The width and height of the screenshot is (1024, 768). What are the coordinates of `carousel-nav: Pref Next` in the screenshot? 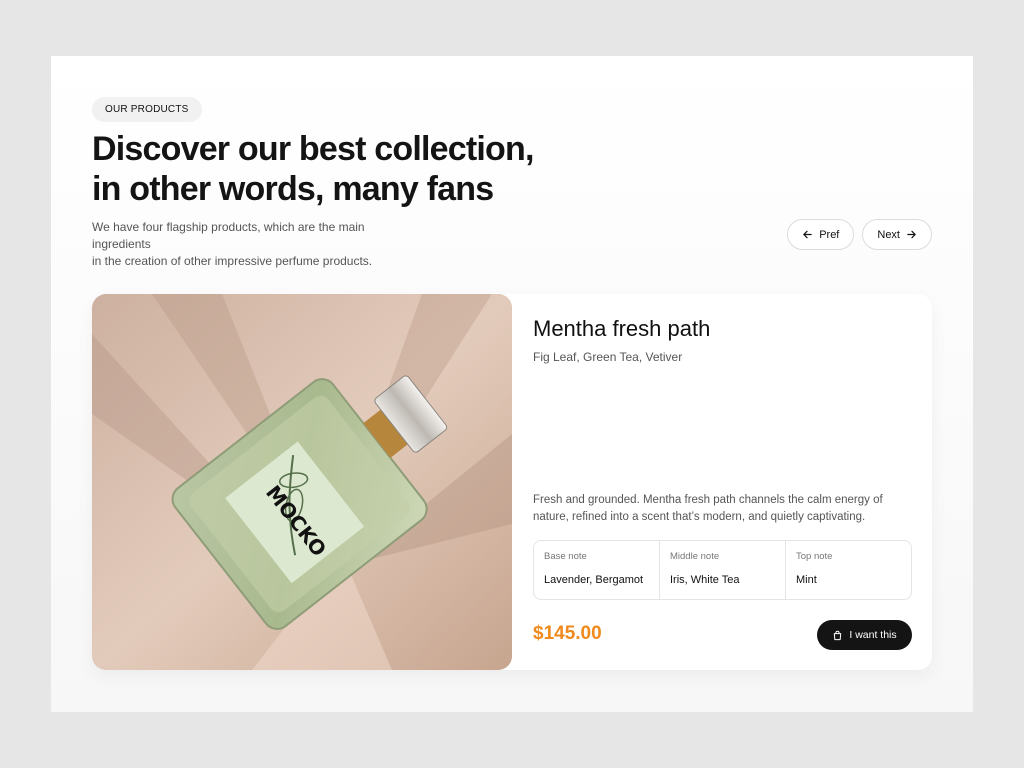 It's located at (859, 234).